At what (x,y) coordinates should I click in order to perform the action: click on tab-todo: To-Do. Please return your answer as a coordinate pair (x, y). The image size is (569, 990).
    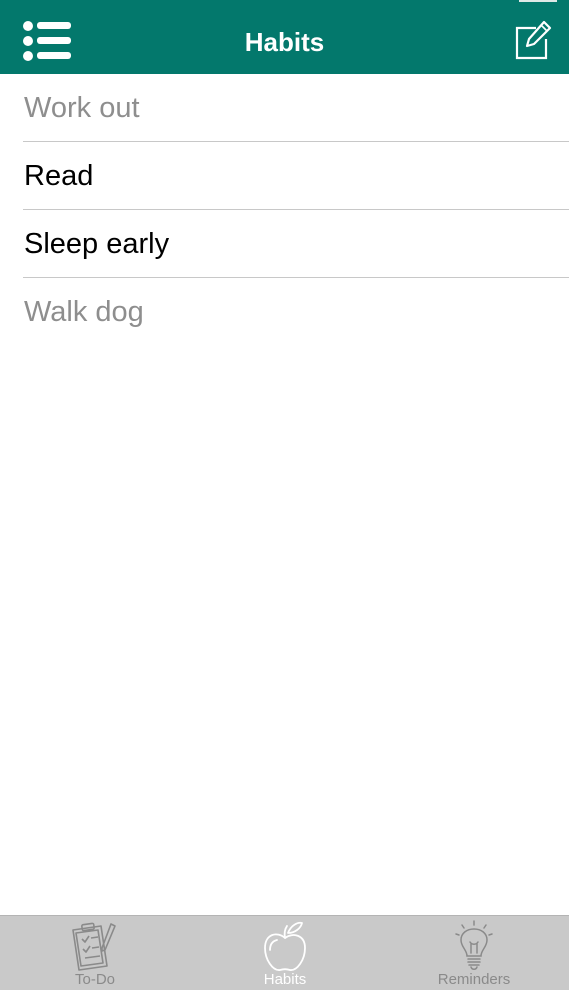
    Looking at the image, I should click on (95, 953).